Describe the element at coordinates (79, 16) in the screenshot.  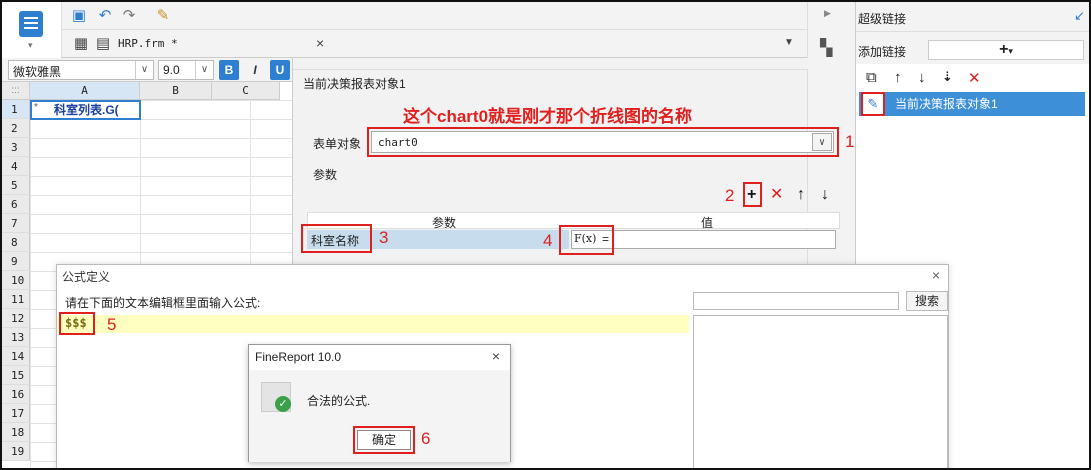
I see `save-icon: ▣` at that location.